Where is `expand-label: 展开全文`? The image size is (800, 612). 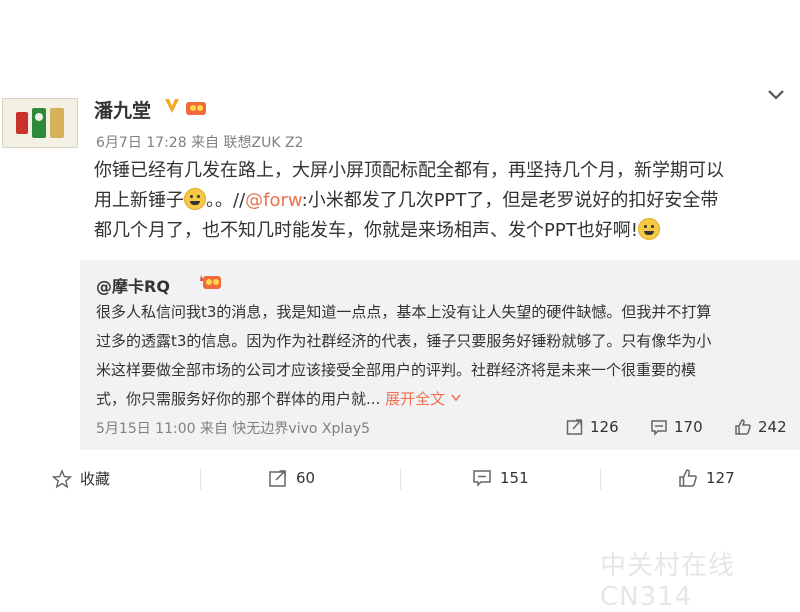
expand-label: 展开全文 is located at coordinates (415, 399).